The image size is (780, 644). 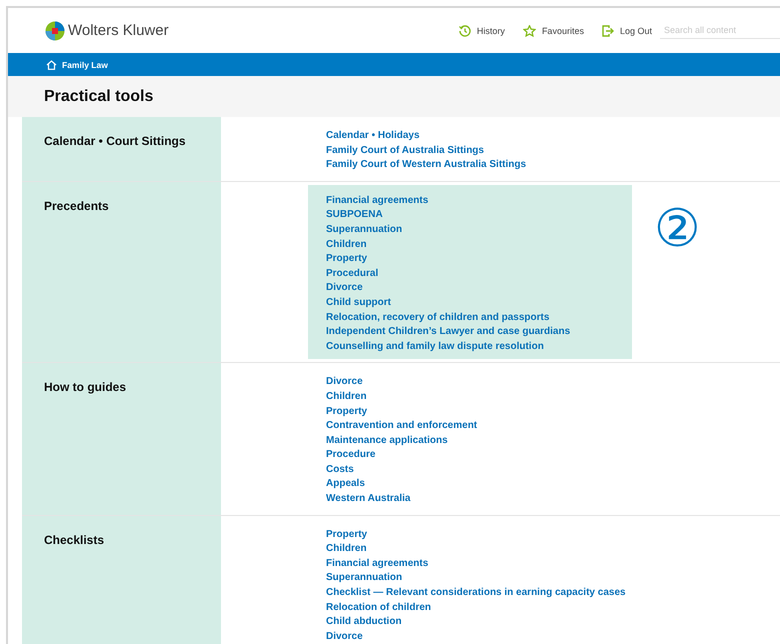 I want to click on star-icon, so click(x=529, y=30).